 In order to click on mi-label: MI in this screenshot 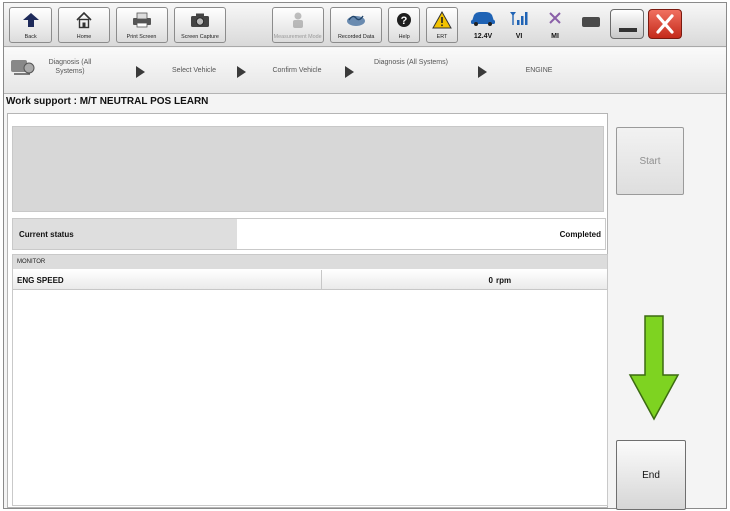, I will do `click(555, 36)`.